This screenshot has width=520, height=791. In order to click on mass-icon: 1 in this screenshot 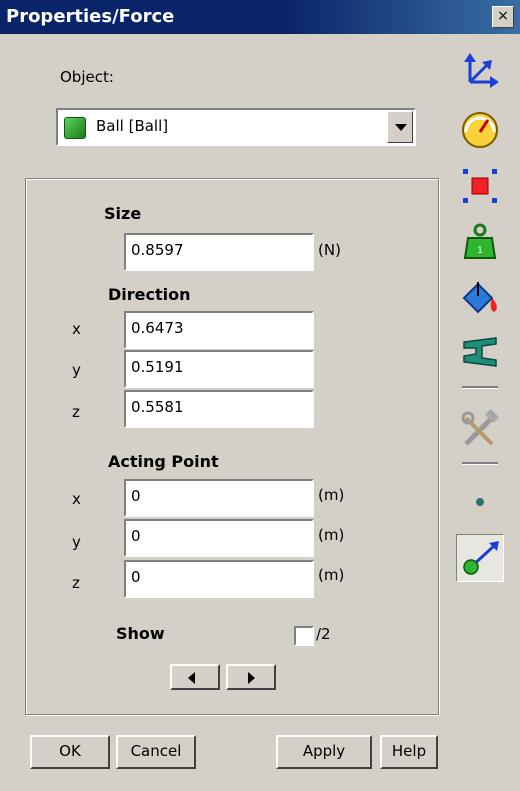, I will do `click(480, 242)`.